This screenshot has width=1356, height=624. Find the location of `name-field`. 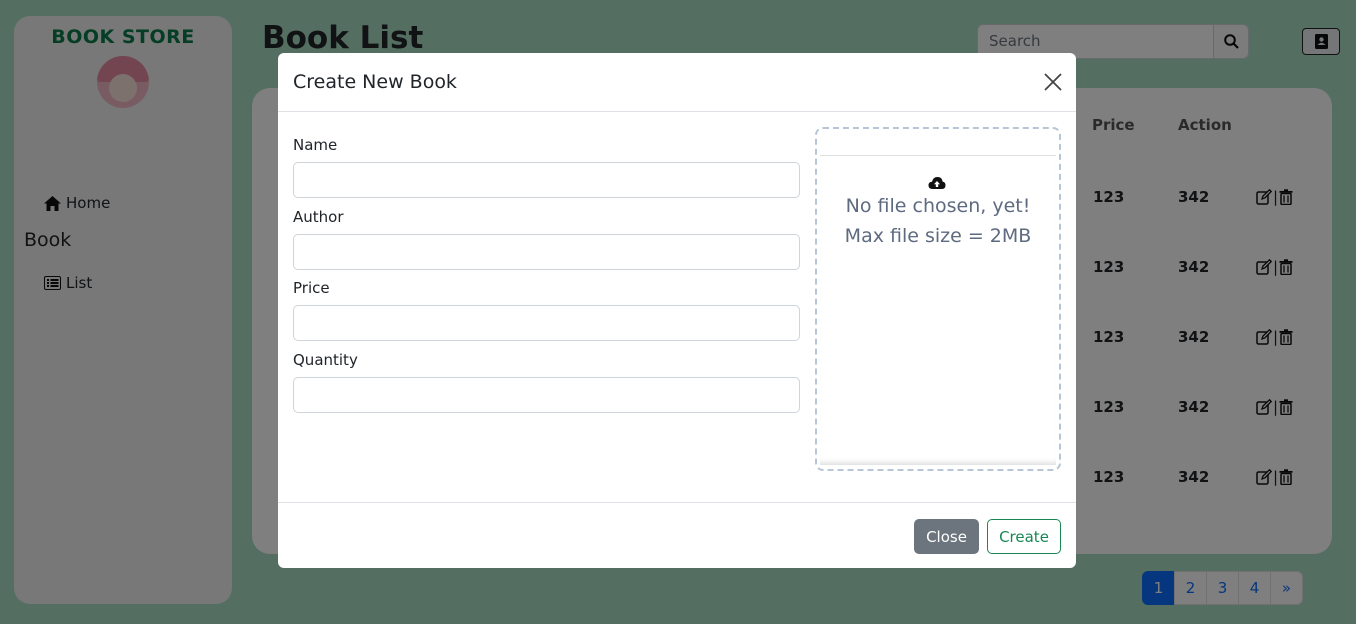

name-field is located at coordinates (546, 180).